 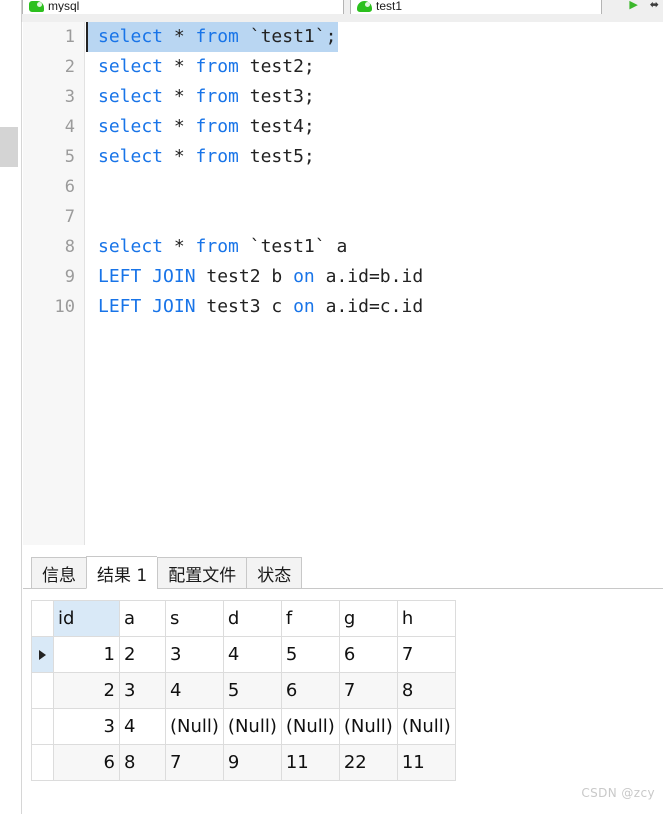 I want to click on code-line-text: select * from test4;, so click(x=374, y=127).